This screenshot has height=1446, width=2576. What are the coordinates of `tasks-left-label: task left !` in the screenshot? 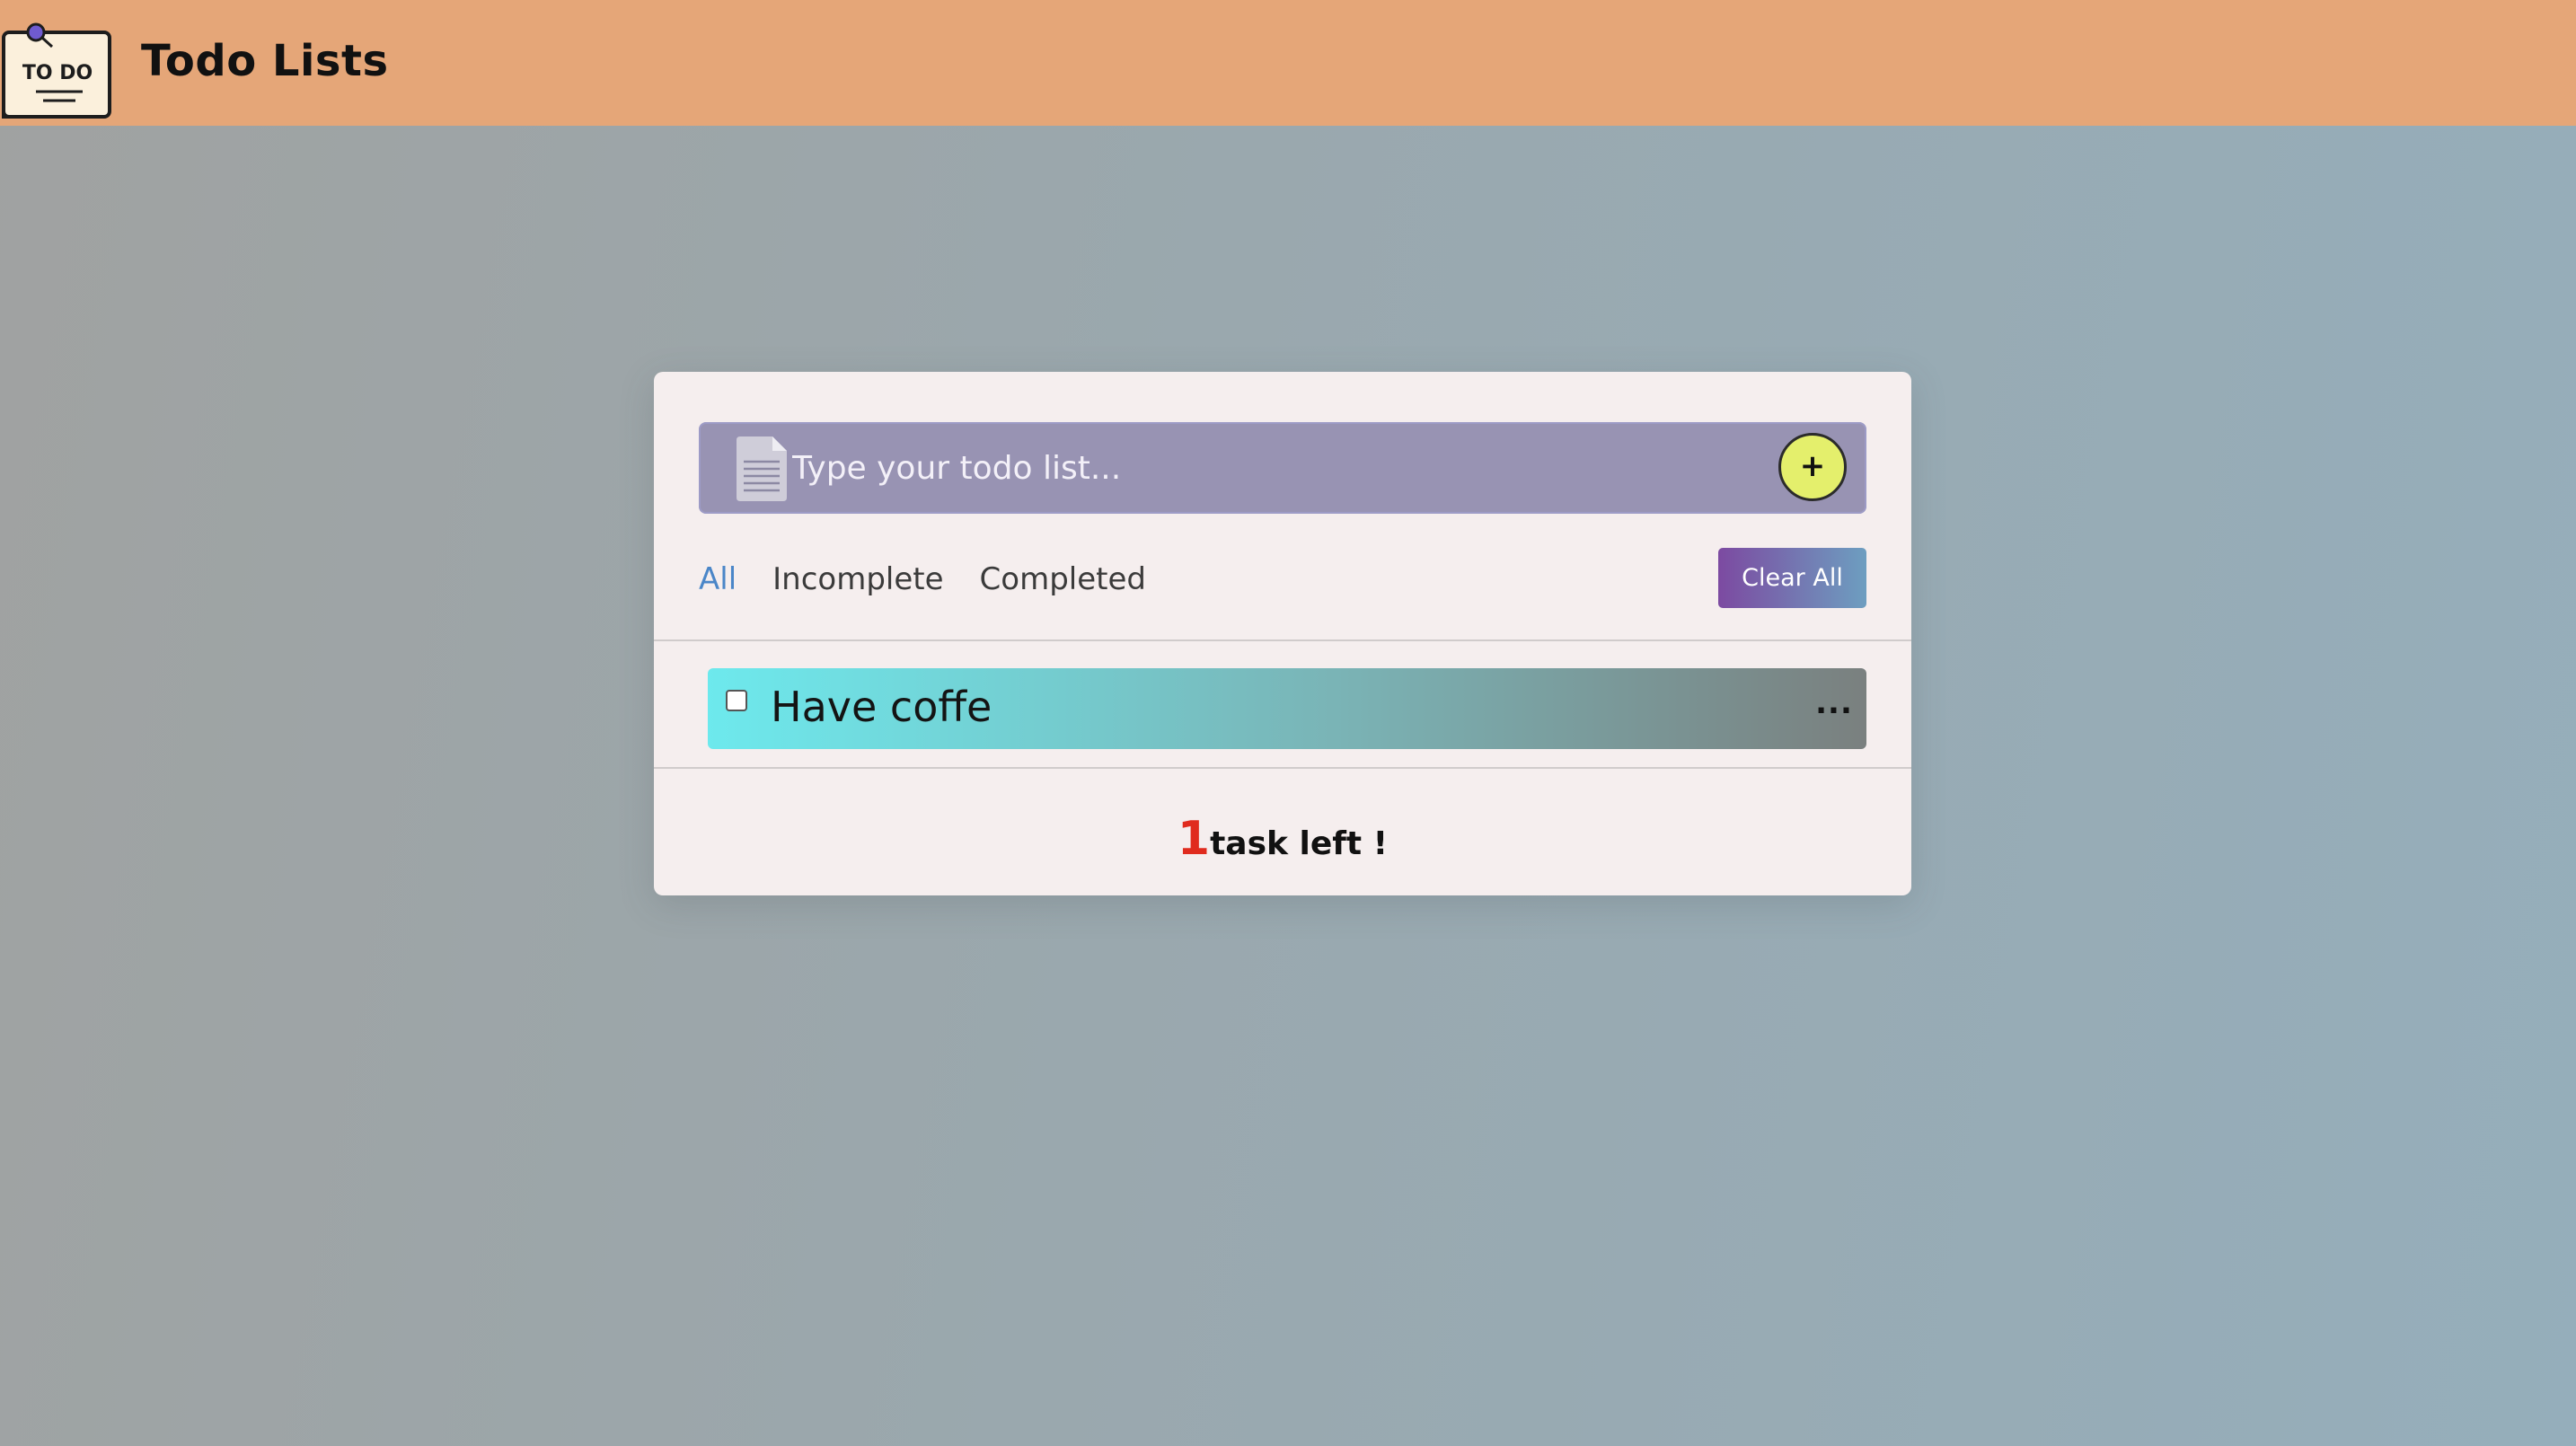 It's located at (1299, 843).